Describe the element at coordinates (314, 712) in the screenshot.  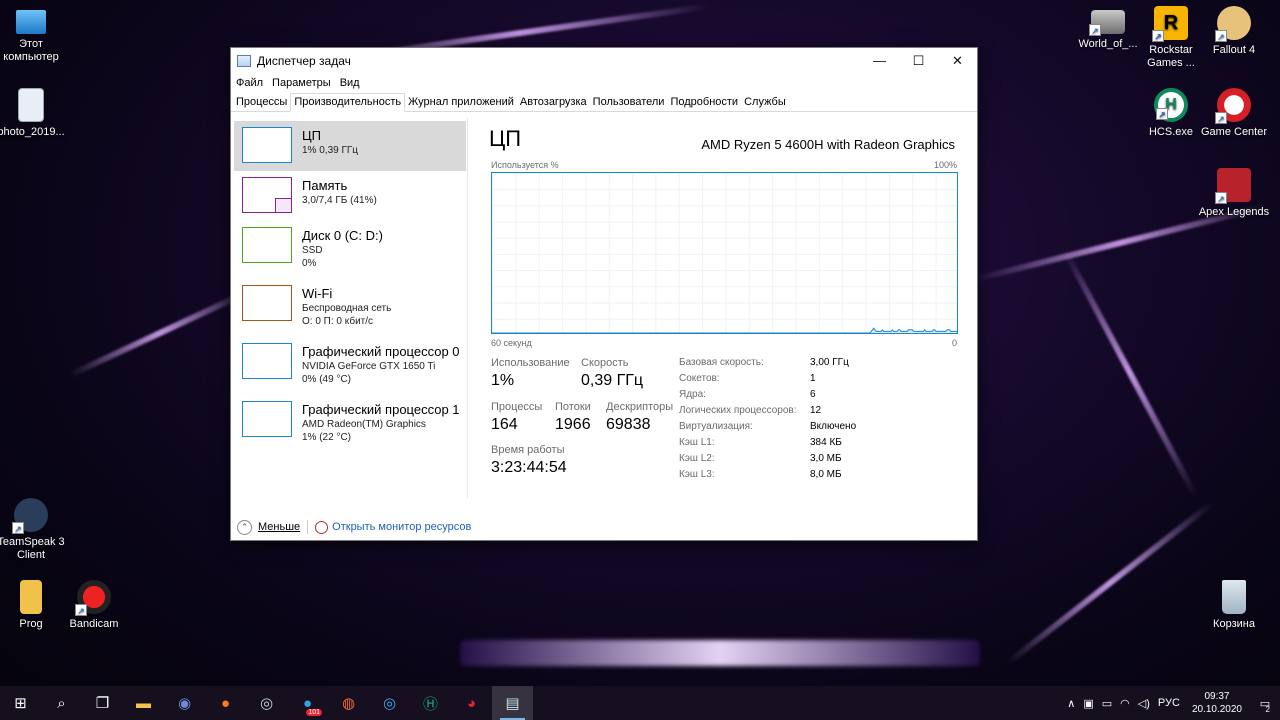
I see `telegram-badge: 101` at that location.